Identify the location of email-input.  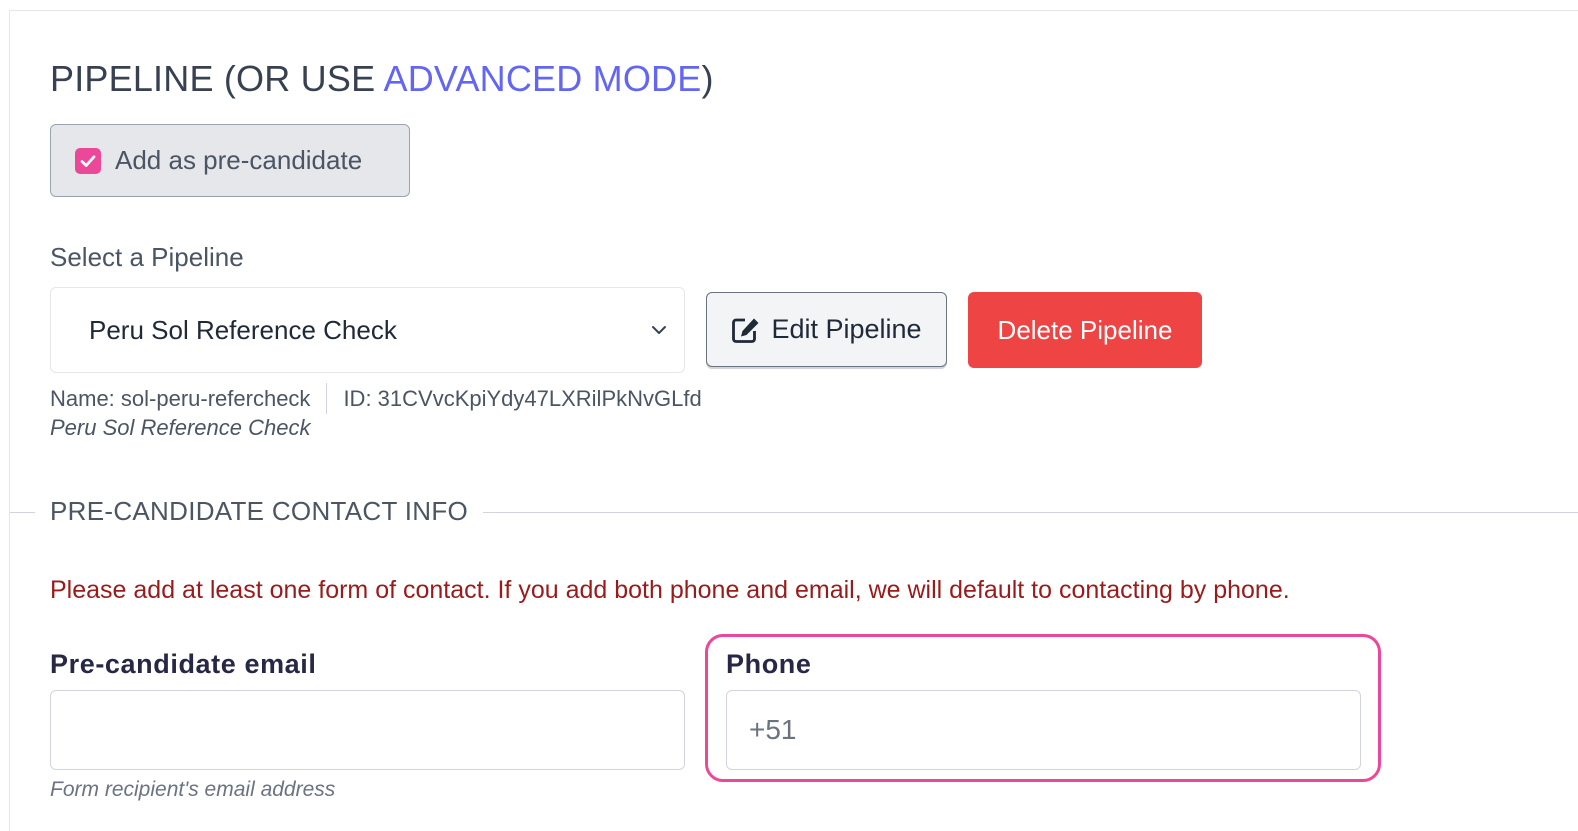
(367, 730).